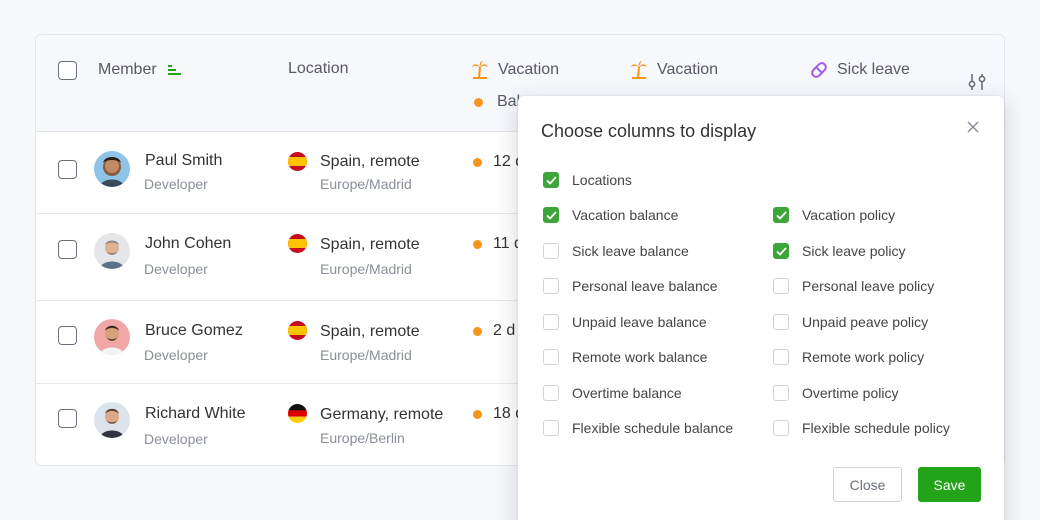  What do you see at coordinates (819, 70) in the screenshot?
I see `pill-icon` at bounding box center [819, 70].